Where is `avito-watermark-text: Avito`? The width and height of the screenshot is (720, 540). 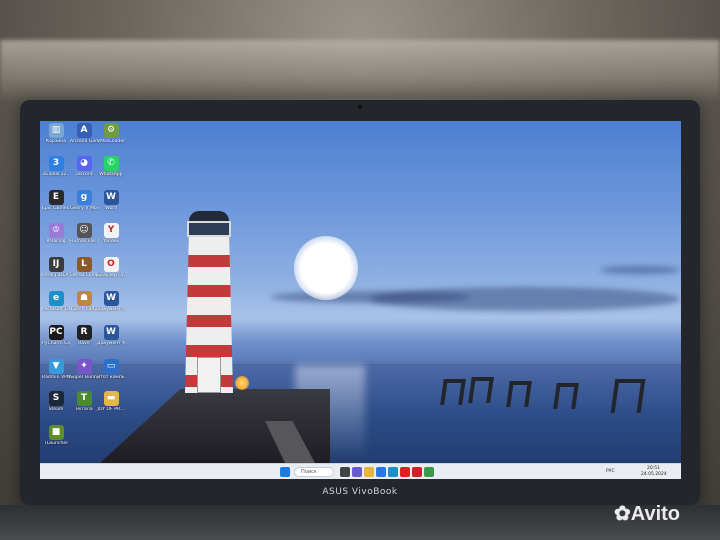
avito-watermark-text: Avito is located at coordinates (655, 514).